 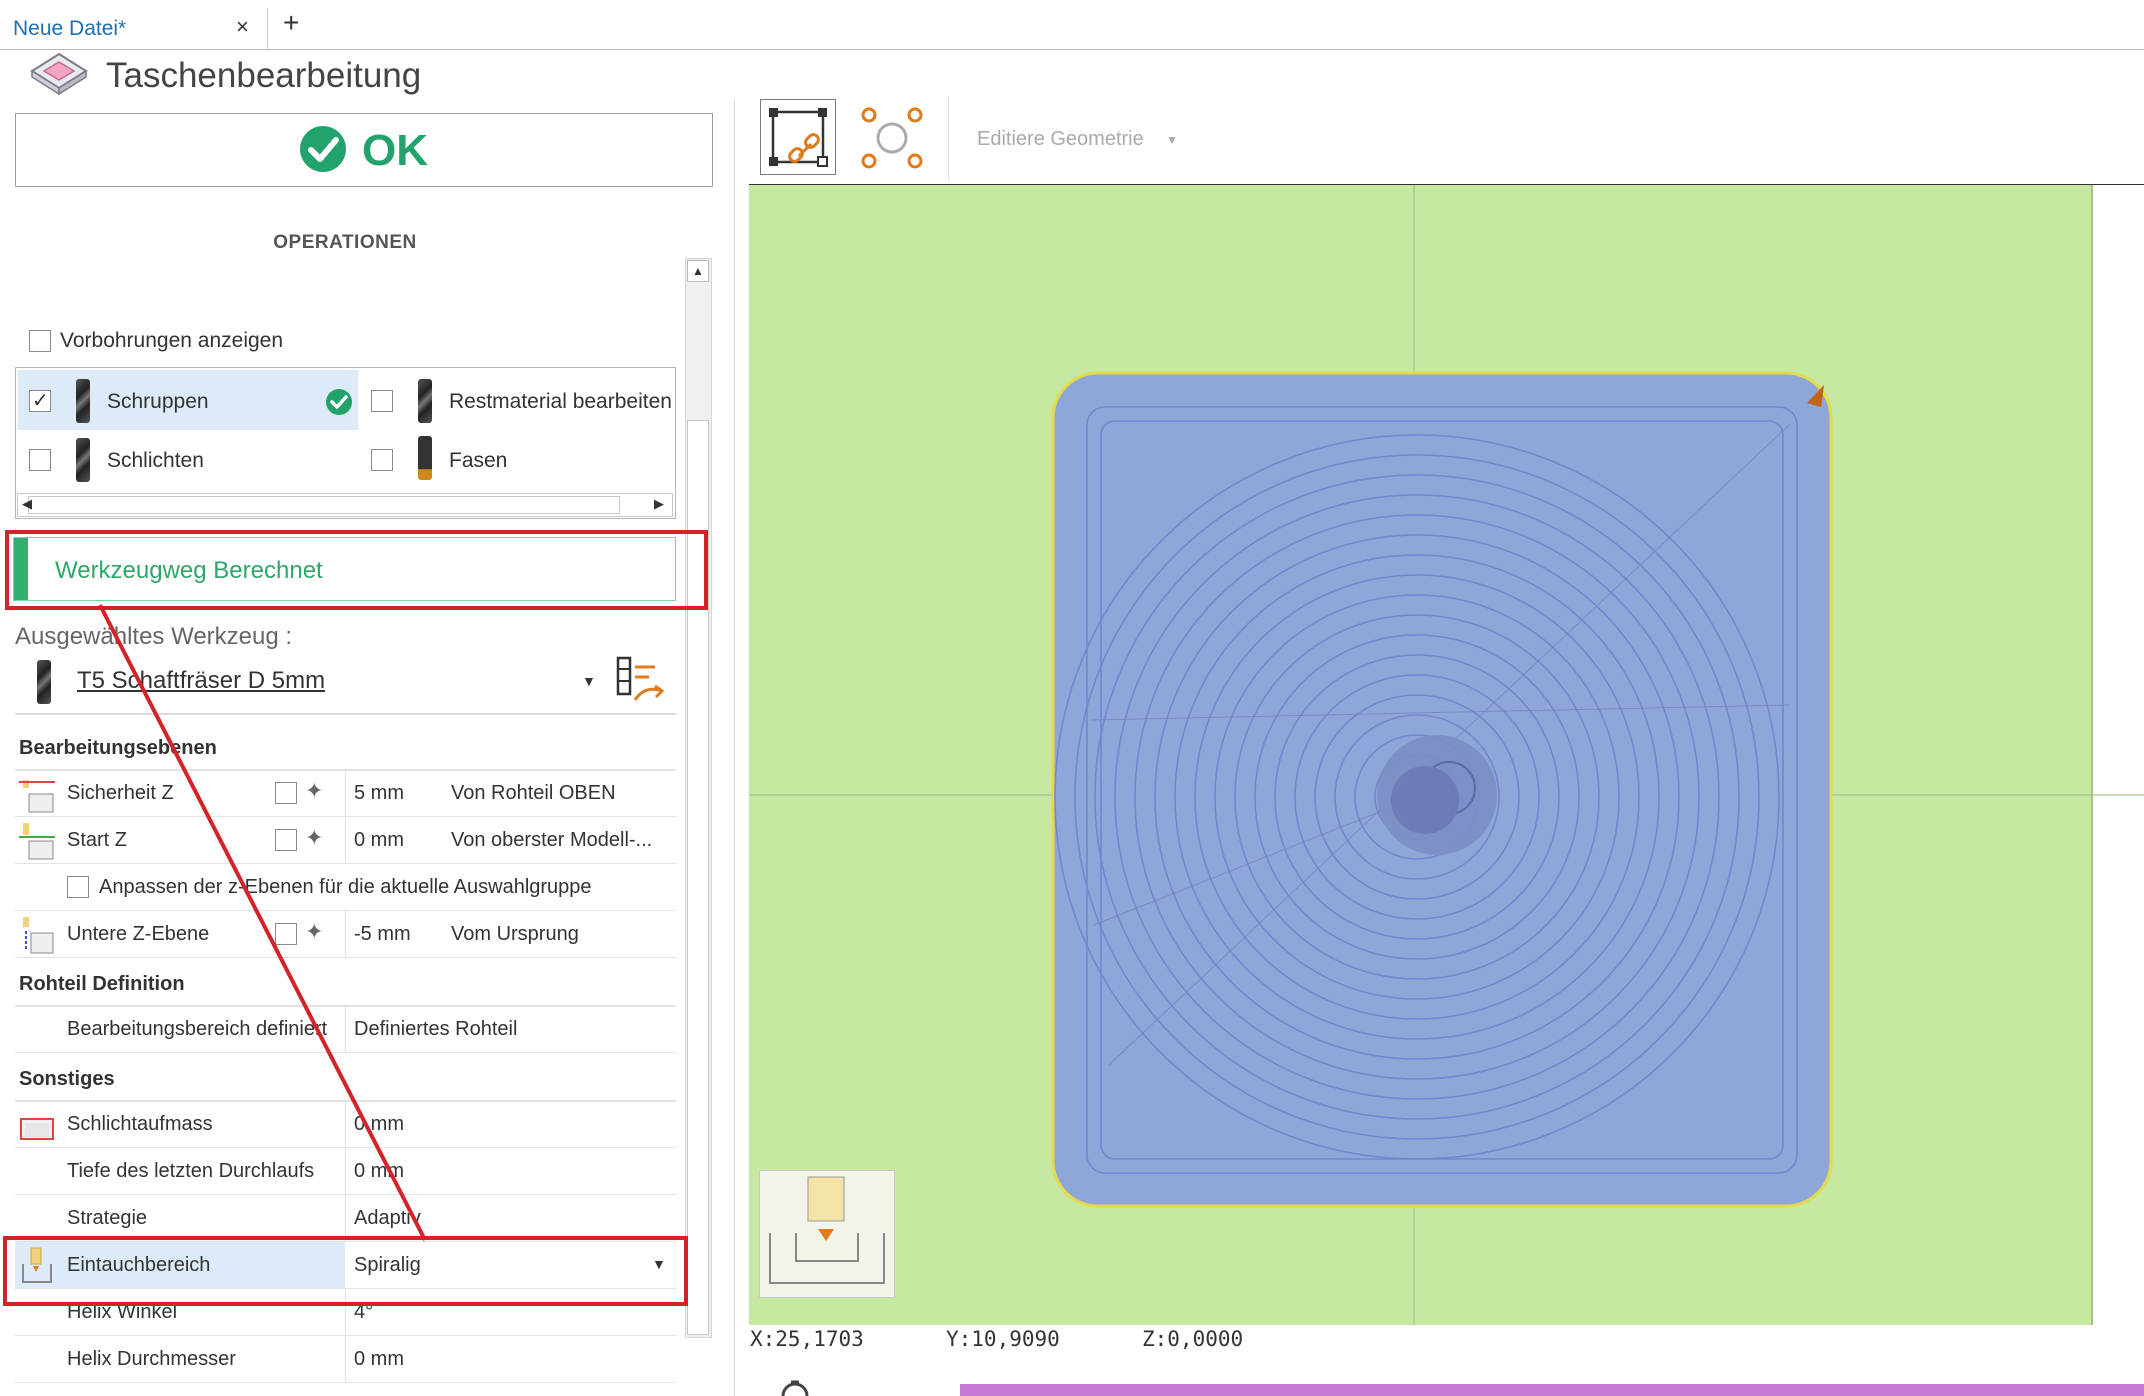 What do you see at coordinates (1003, 1339) in the screenshot?
I see `coord-y: Y:10,9090` at bounding box center [1003, 1339].